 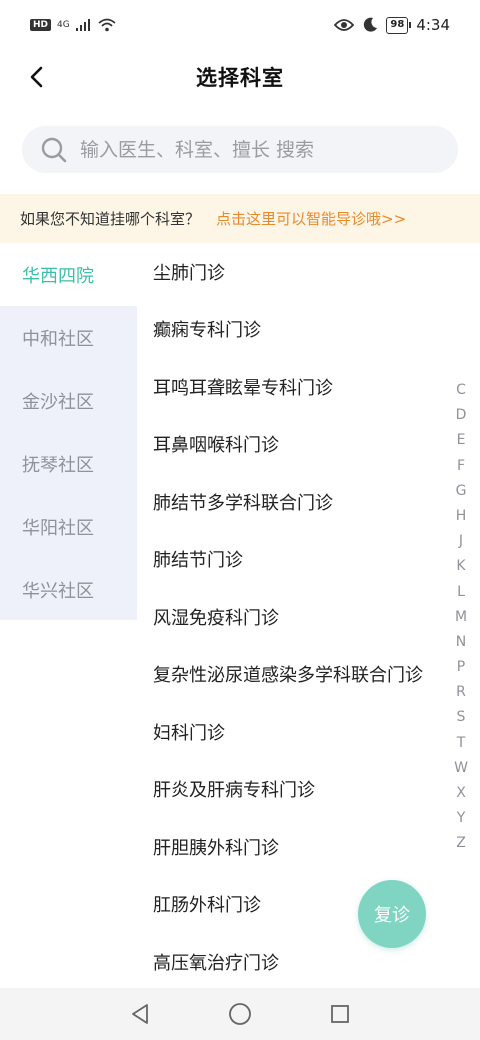 What do you see at coordinates (292, 790) in the screenshot?
I see `list-item: 肝炎及肝病专科门诊` at bounding box center [292, 790].